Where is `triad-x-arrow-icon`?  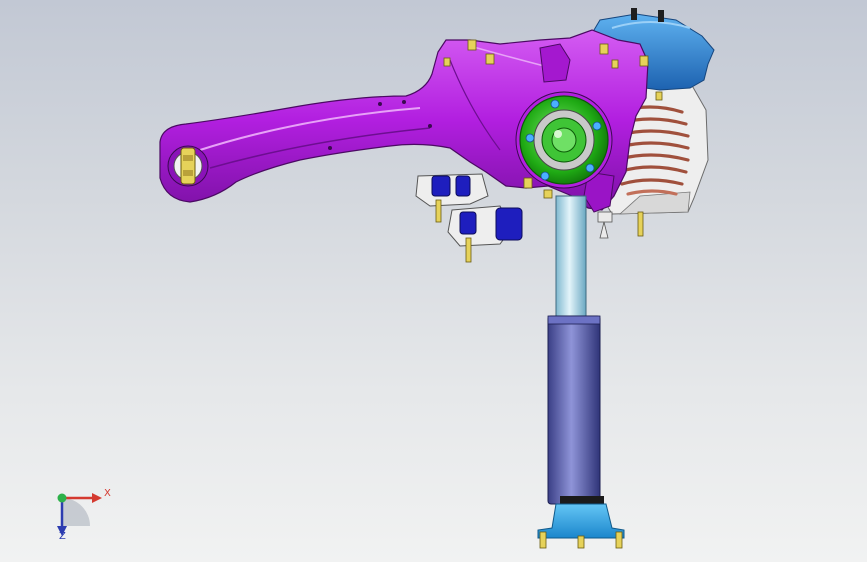 triad-x-arrow-icon is located at coordinates (97, 498).